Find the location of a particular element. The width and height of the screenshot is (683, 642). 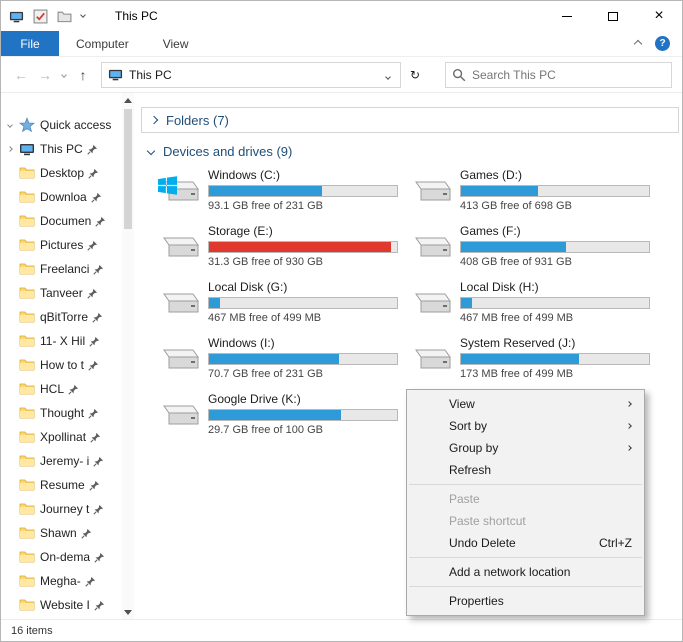

sidebar-item: Freelanci is located at coordinates (67, 269).